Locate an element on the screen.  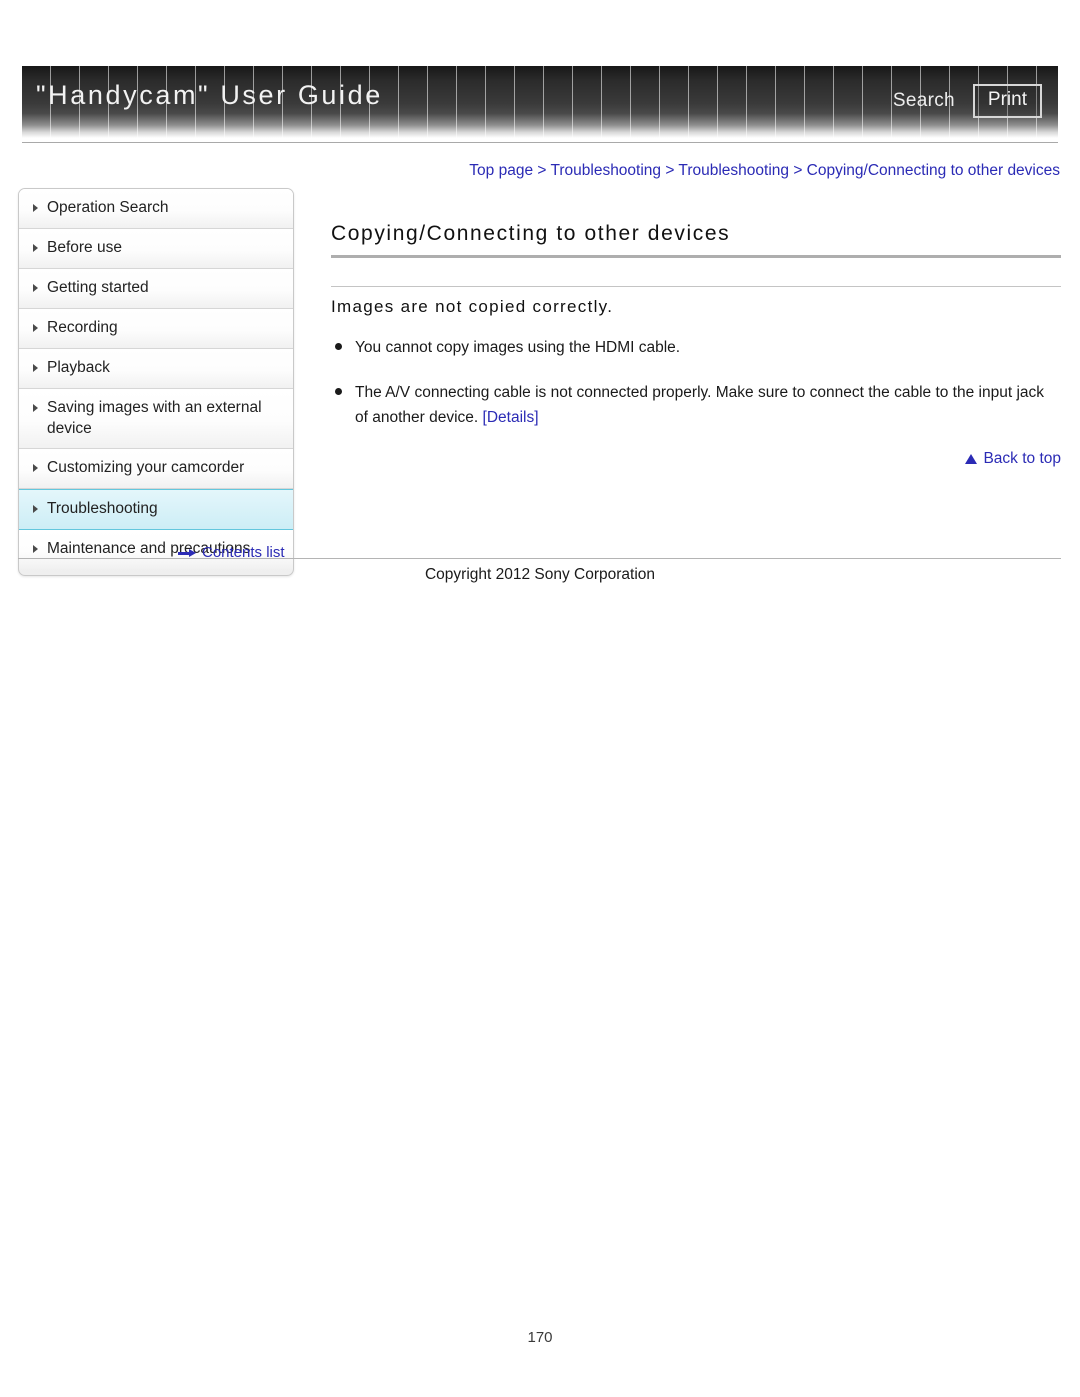
sidebar-item-label: Playback is located at coordinates (78, 367).